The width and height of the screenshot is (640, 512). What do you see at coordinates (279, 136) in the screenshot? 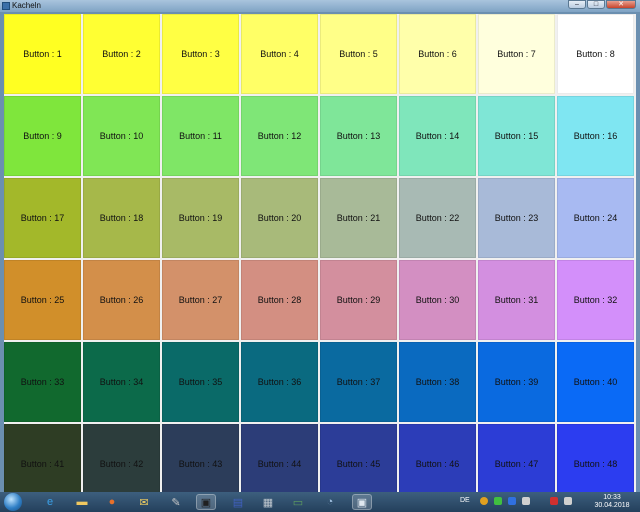
I see `tile-button-12: Button : 12` at bounding box center [279, 136].